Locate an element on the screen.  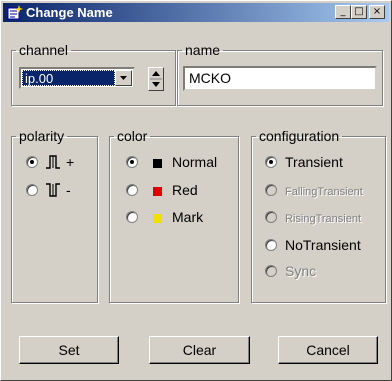
color-mark-radio is located at coordinates (132, 217).